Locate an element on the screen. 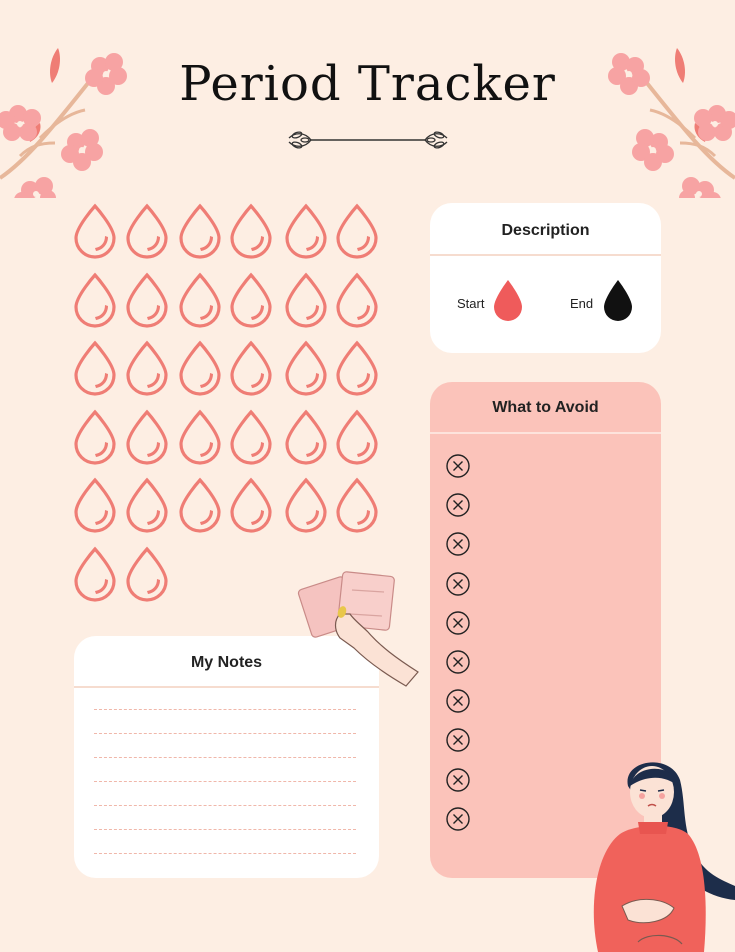  description-title: Description is located at coordinates (545, 230).